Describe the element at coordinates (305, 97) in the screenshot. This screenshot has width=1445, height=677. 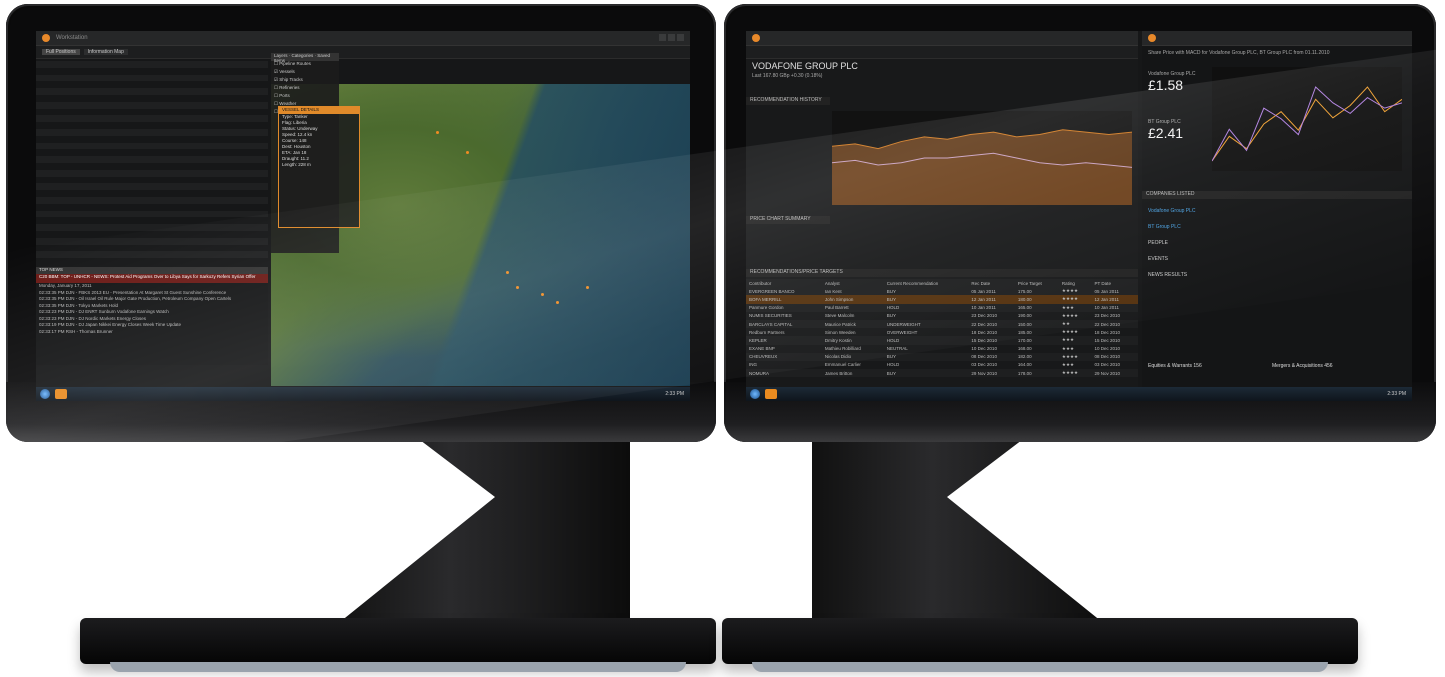
I see `layer-item: ☐ Ports` at that location.